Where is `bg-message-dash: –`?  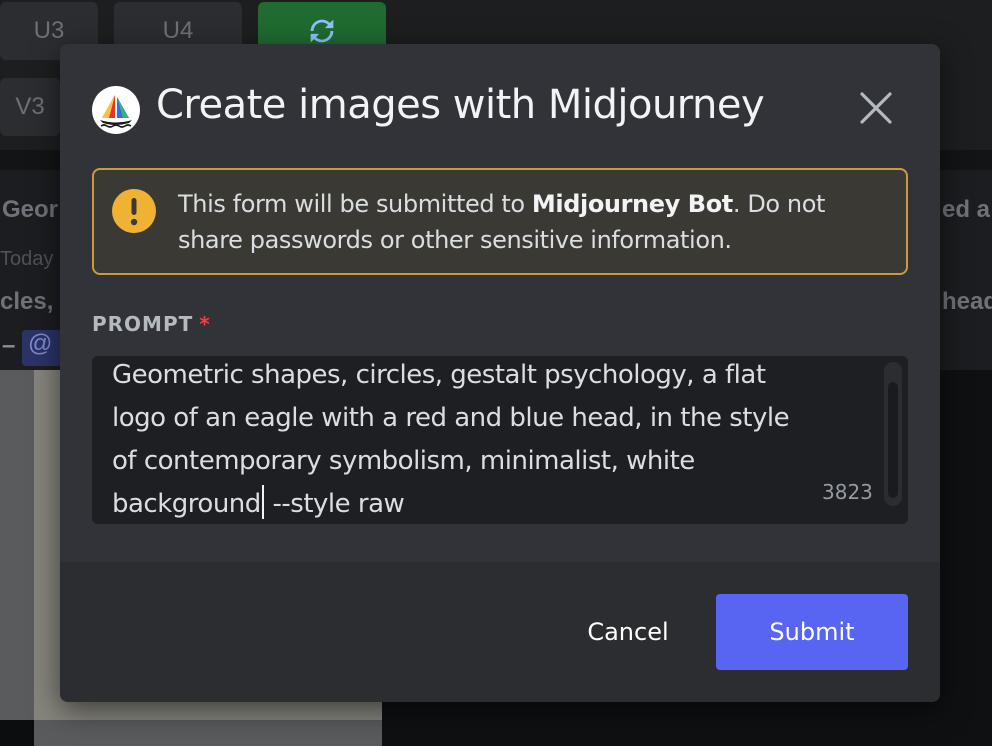
bg-message-dash: – is located at coordinates (9, 345).